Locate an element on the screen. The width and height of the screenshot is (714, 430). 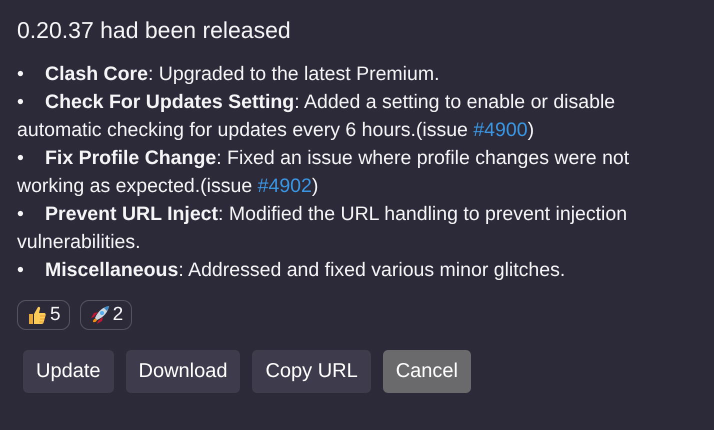
release-title: 0.20.37 had been released is located at coordinates (154, 30).